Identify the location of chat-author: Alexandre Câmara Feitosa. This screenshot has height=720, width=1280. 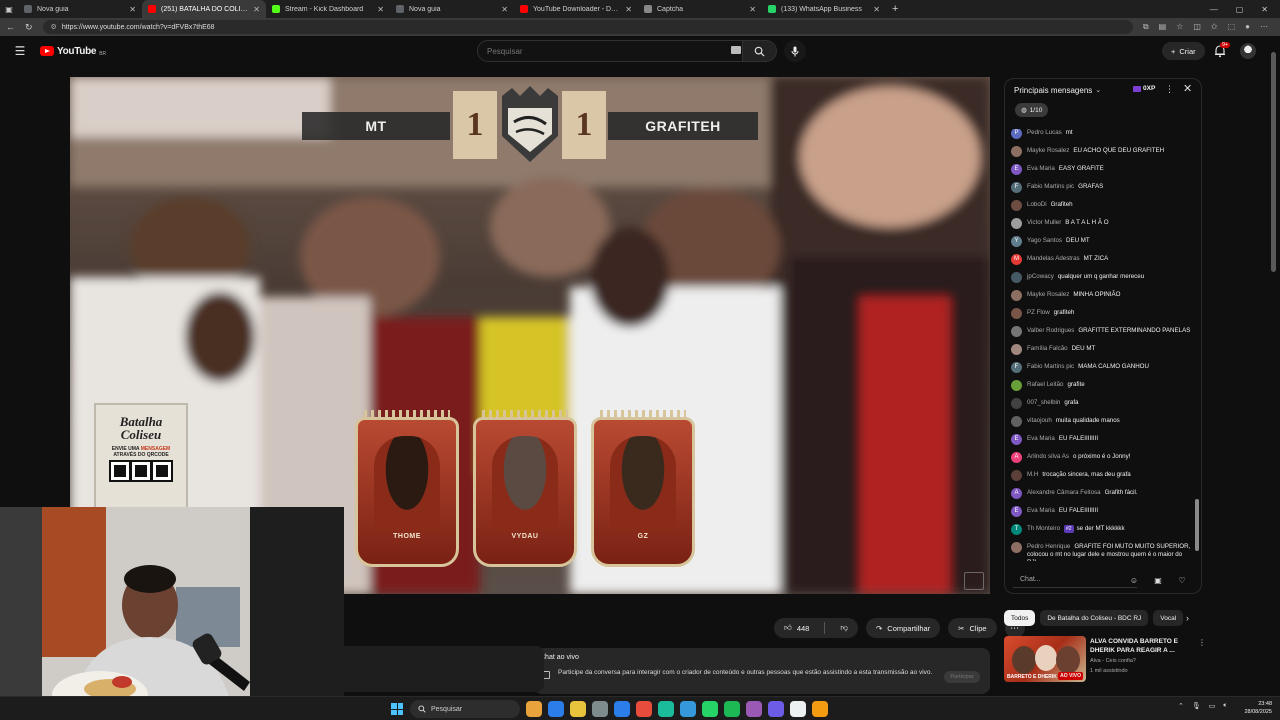
(1064, 492).